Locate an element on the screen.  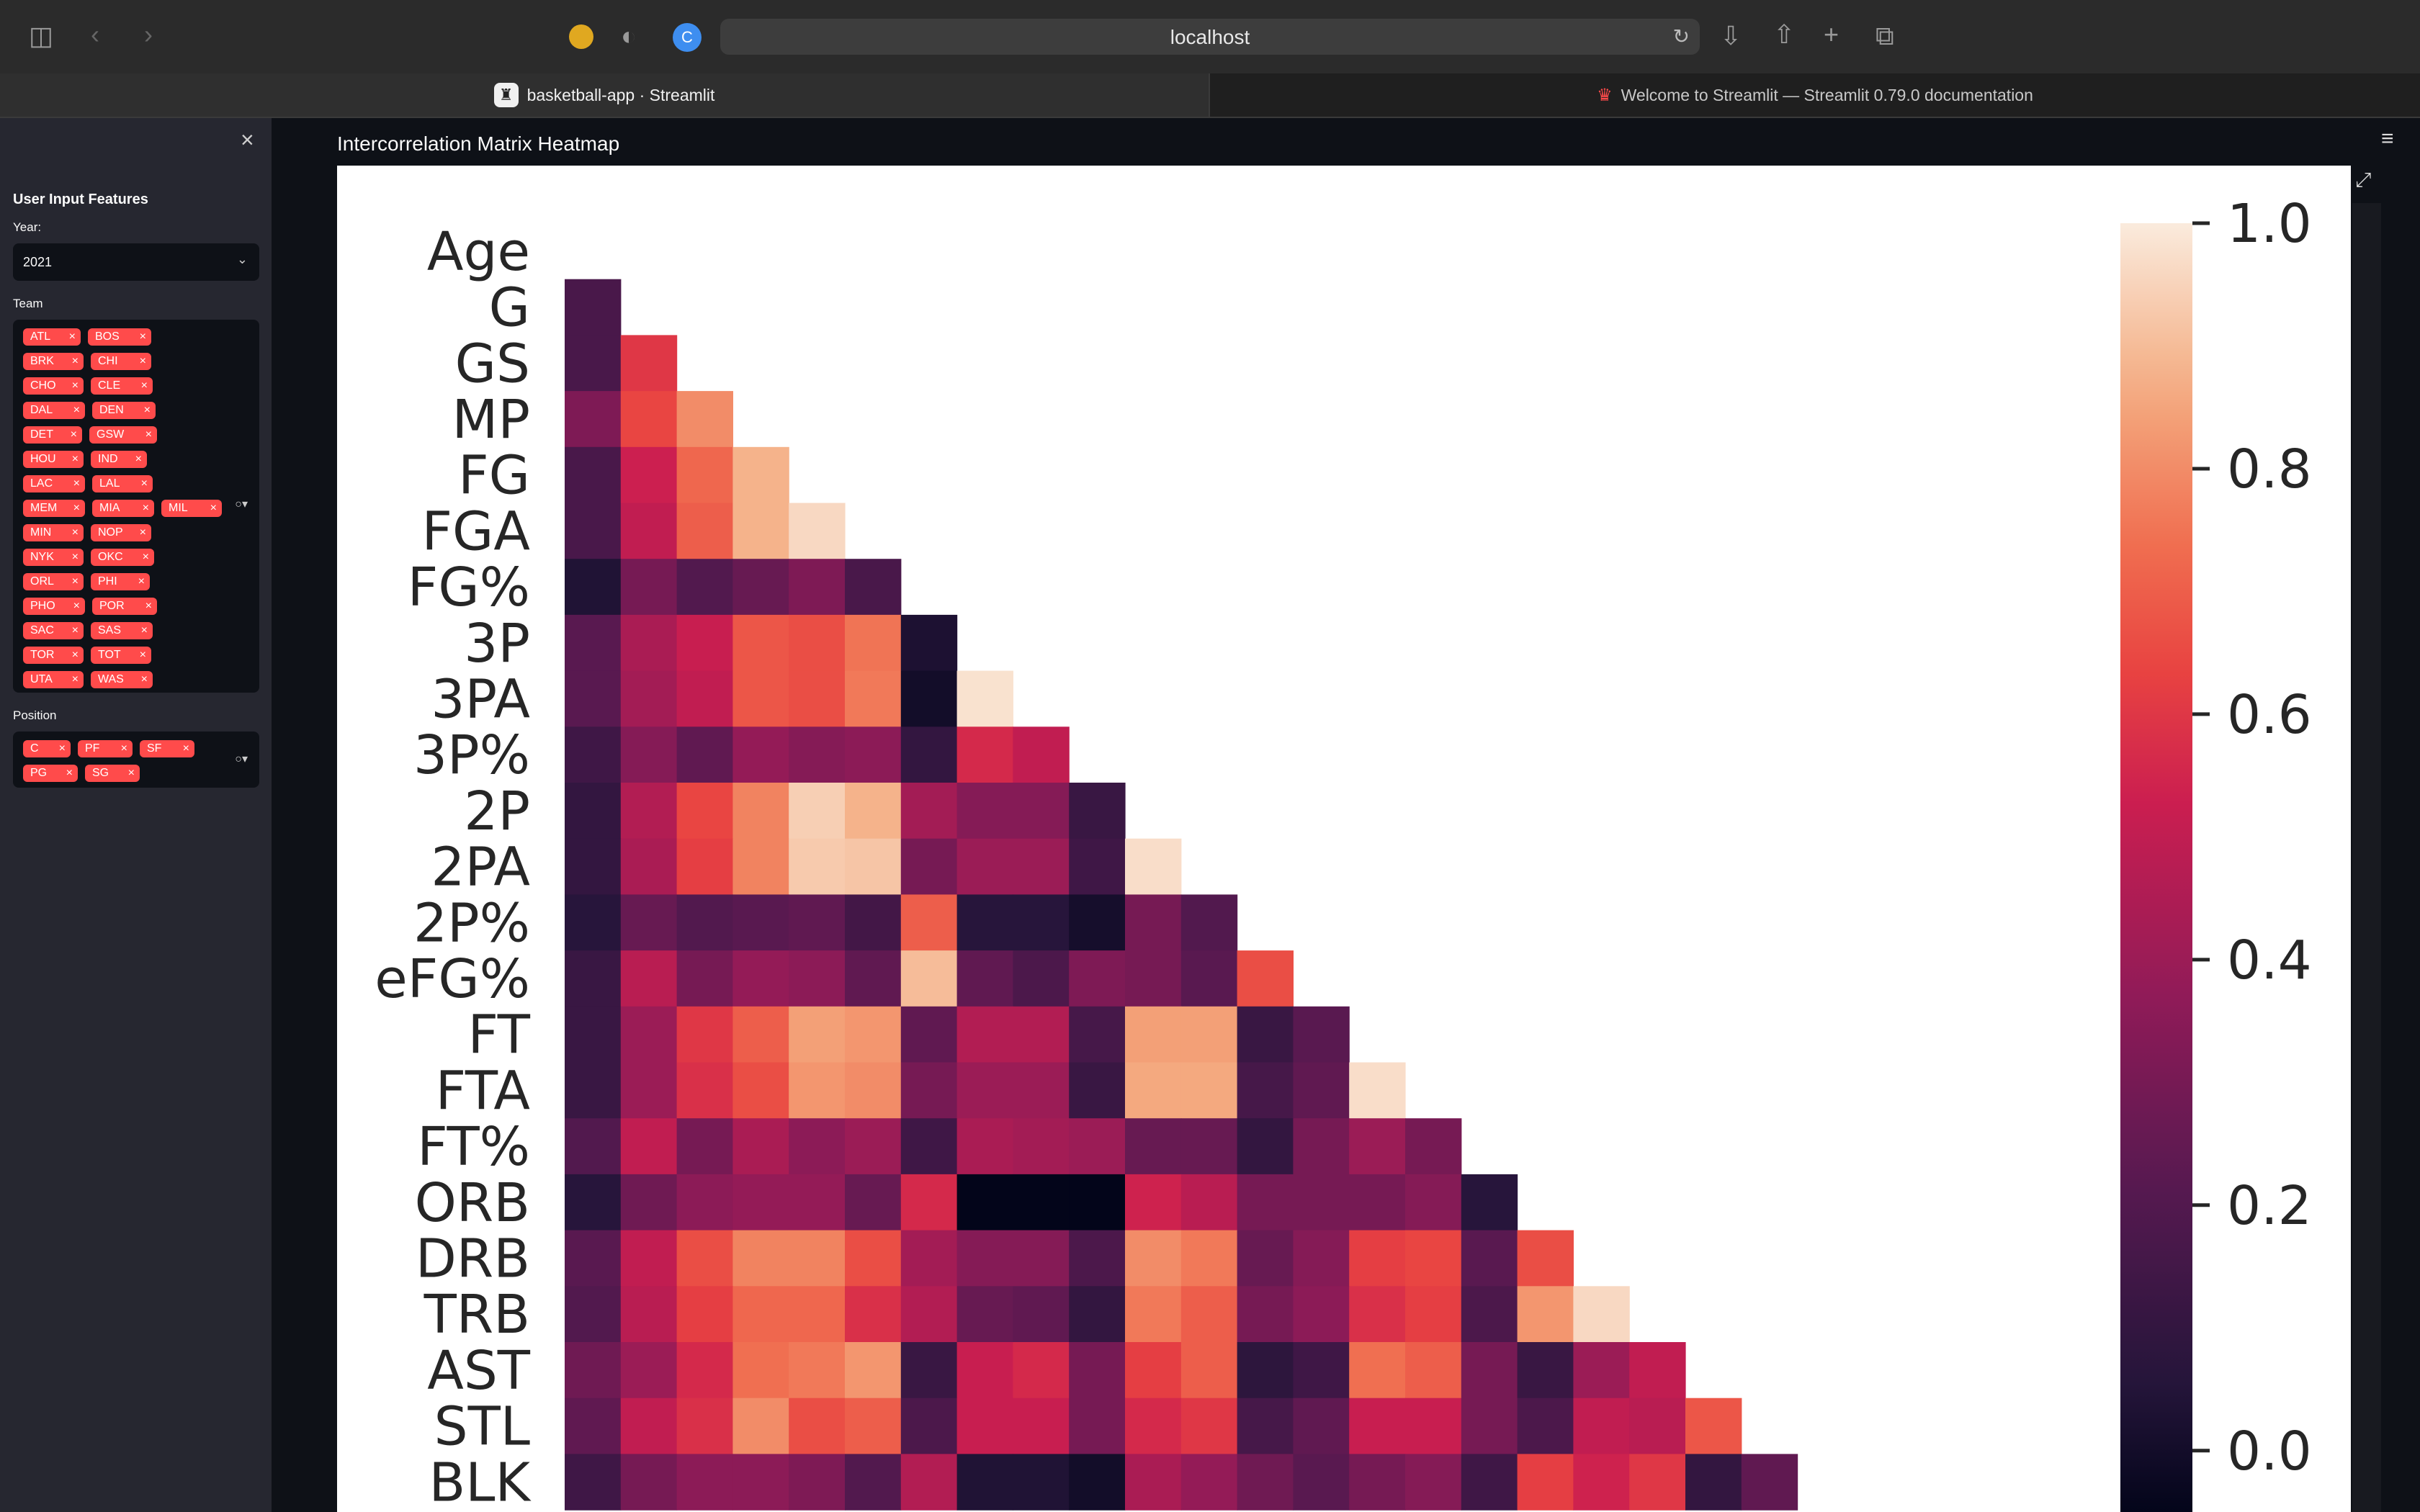
chip-orl: ORL × is located at coordinates (53, 581).